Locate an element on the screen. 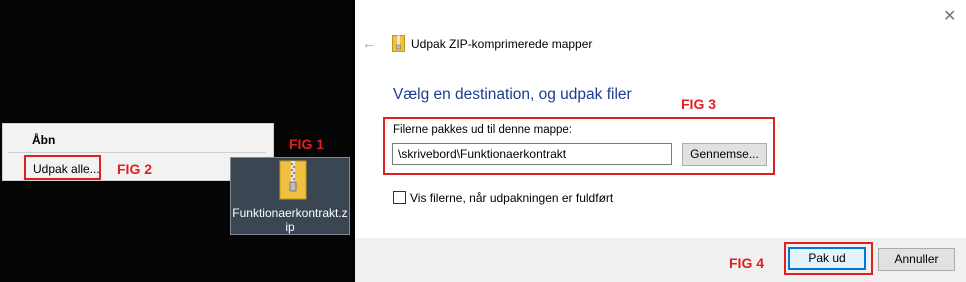 The image size is (966, 282). zip-file-name: Funktionaerkontrakt.z ip is located at coordinates (290, 220).